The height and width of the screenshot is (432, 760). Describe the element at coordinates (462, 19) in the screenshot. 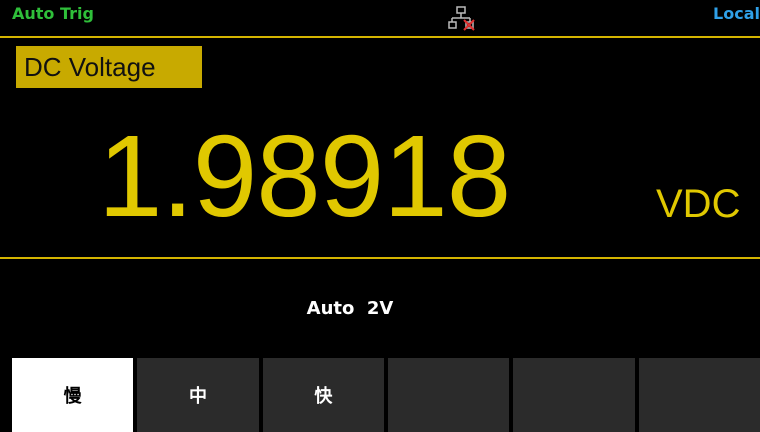

I see `network-disconnected-icon` at that location.